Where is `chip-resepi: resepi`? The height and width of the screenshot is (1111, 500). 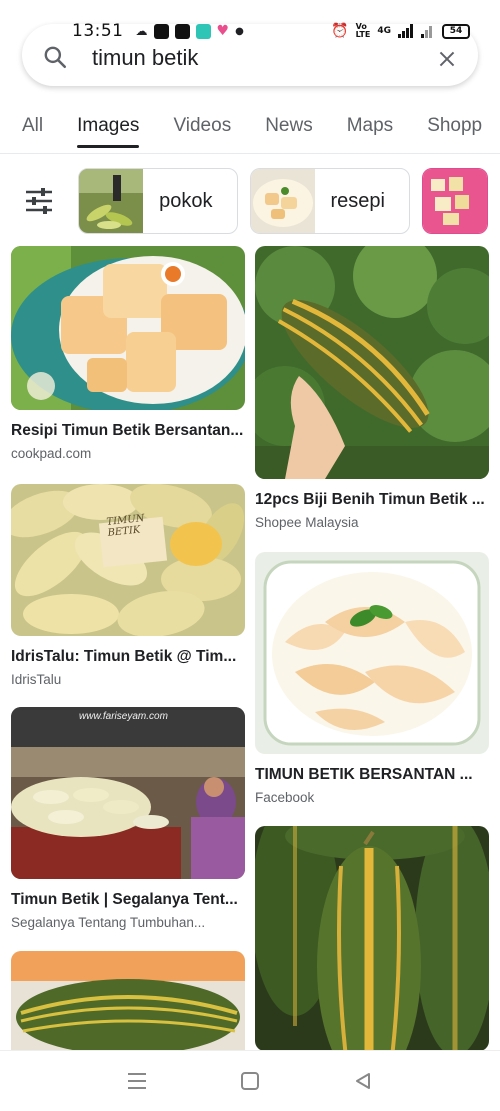
chip-resepi: resepi is located at coordinates (329, 201).